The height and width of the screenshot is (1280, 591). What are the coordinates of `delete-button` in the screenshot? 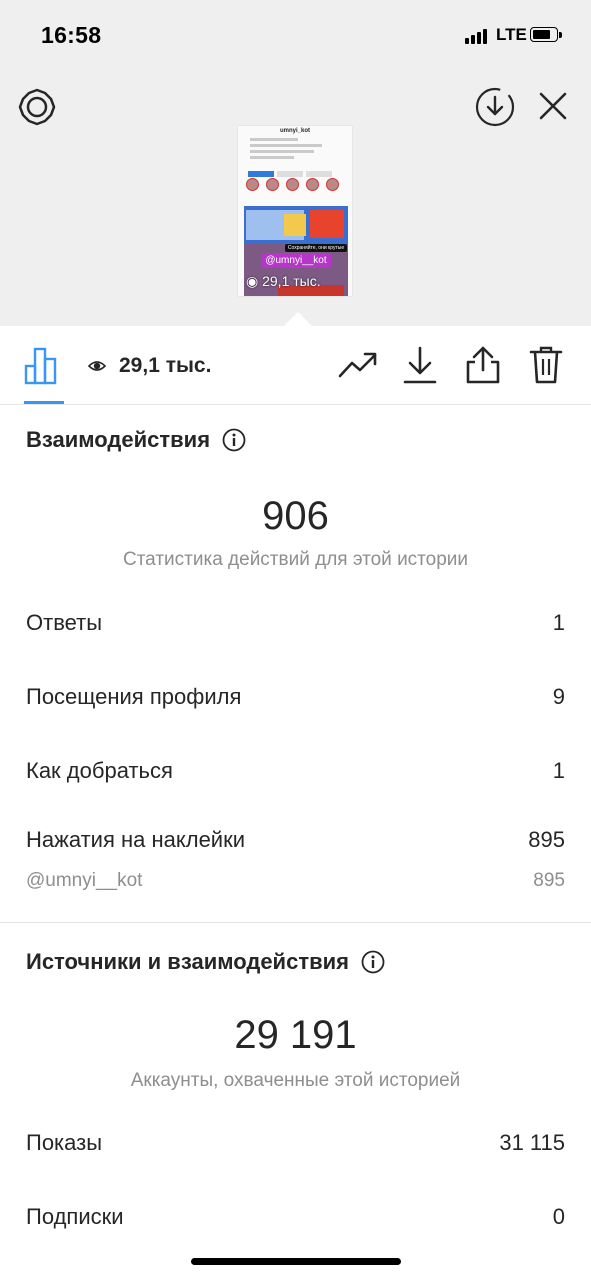 It's located at (546, 365).